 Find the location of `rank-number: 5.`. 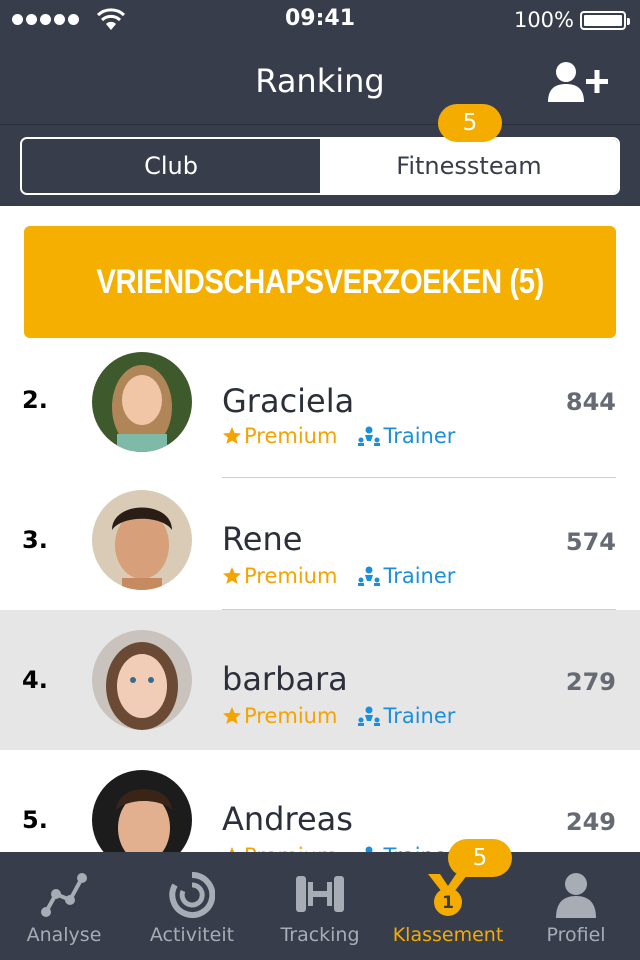

rank-number: 5. is located at coordinates (35, 820).